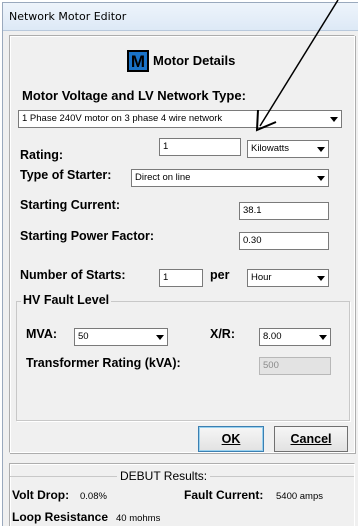 Image resolution: width=359 pixels, height=526 pixels. I want to click on rating-unit-value: Kilowatts, so click(270, 148).